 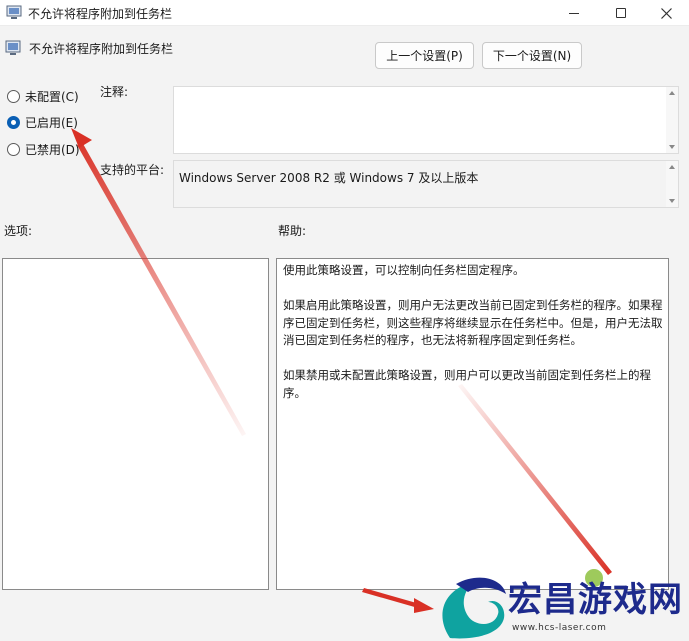 What do you see at coordinates (672, 120) in the screenshot?
I see `comment-scrollbar` at bounding box center [672, 120].